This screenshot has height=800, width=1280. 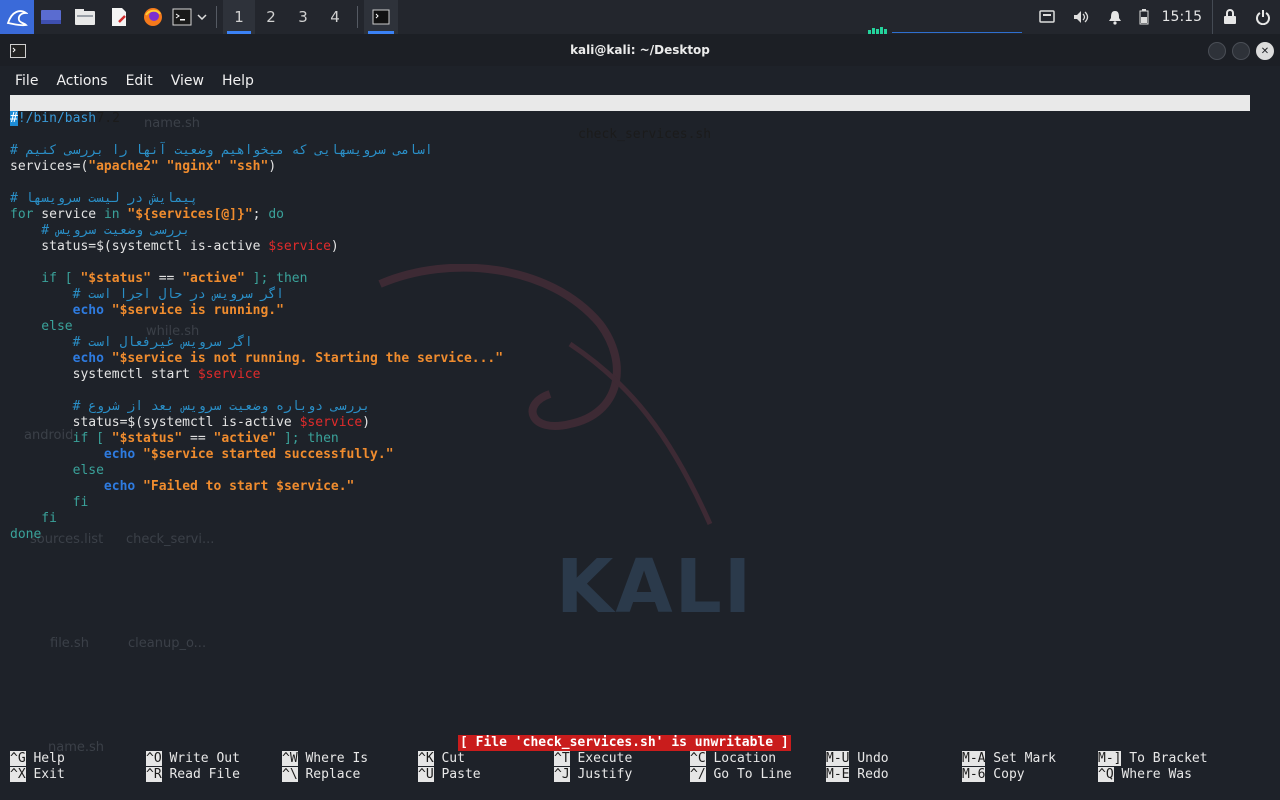 I want to click on dropdown-icon, so click(x=202, y=17).